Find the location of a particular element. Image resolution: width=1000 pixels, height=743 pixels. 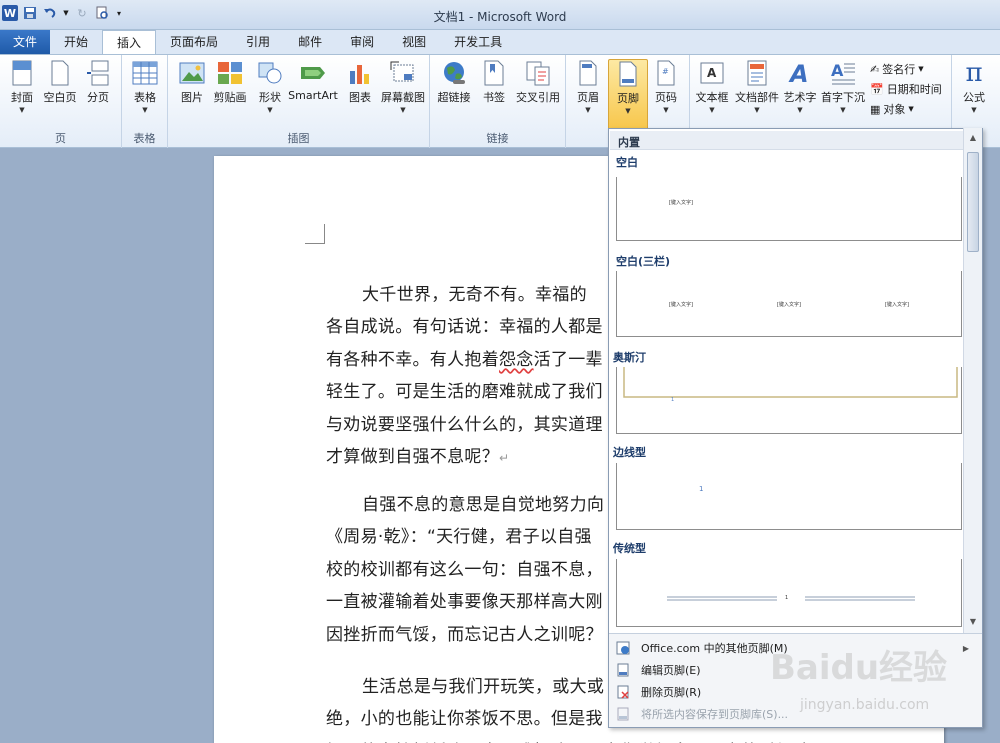

gallery-item-title: 空白 is located at coordinates (627, 162).